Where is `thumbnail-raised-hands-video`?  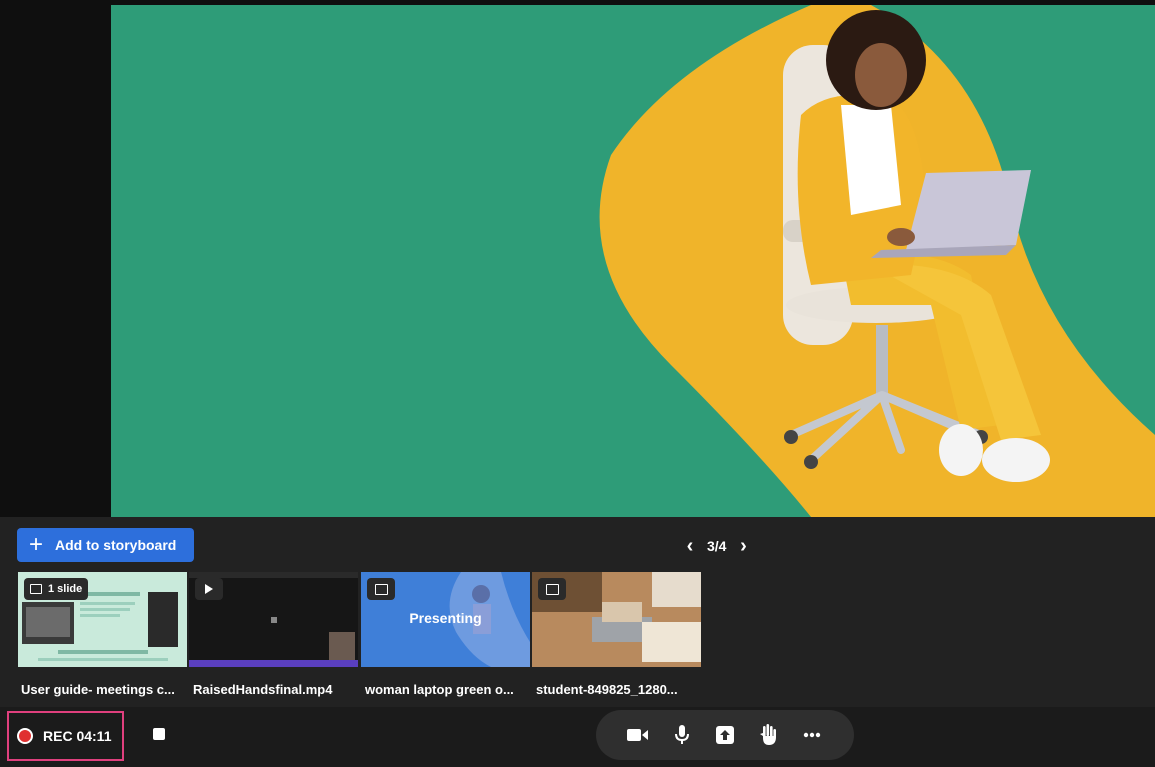
thumbnail-raised-hands-video is located at coordinates (273, 619).